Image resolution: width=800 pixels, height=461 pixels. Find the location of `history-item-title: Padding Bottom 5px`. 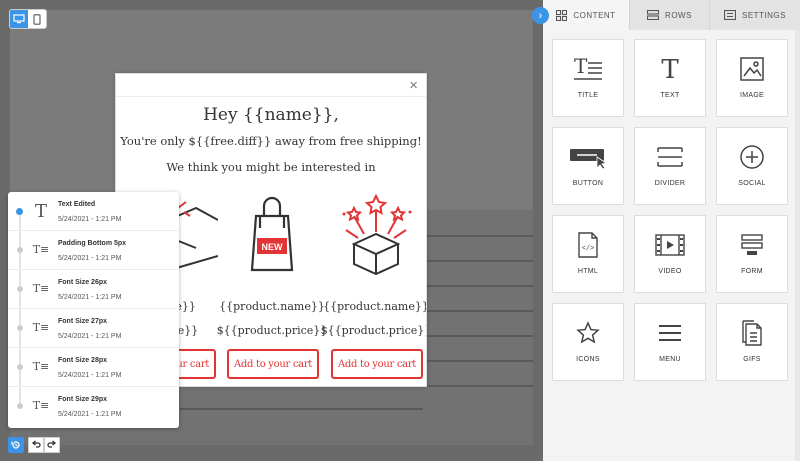

history-item-title: Padding Bottom 5px is located at coordinates (92, 243).